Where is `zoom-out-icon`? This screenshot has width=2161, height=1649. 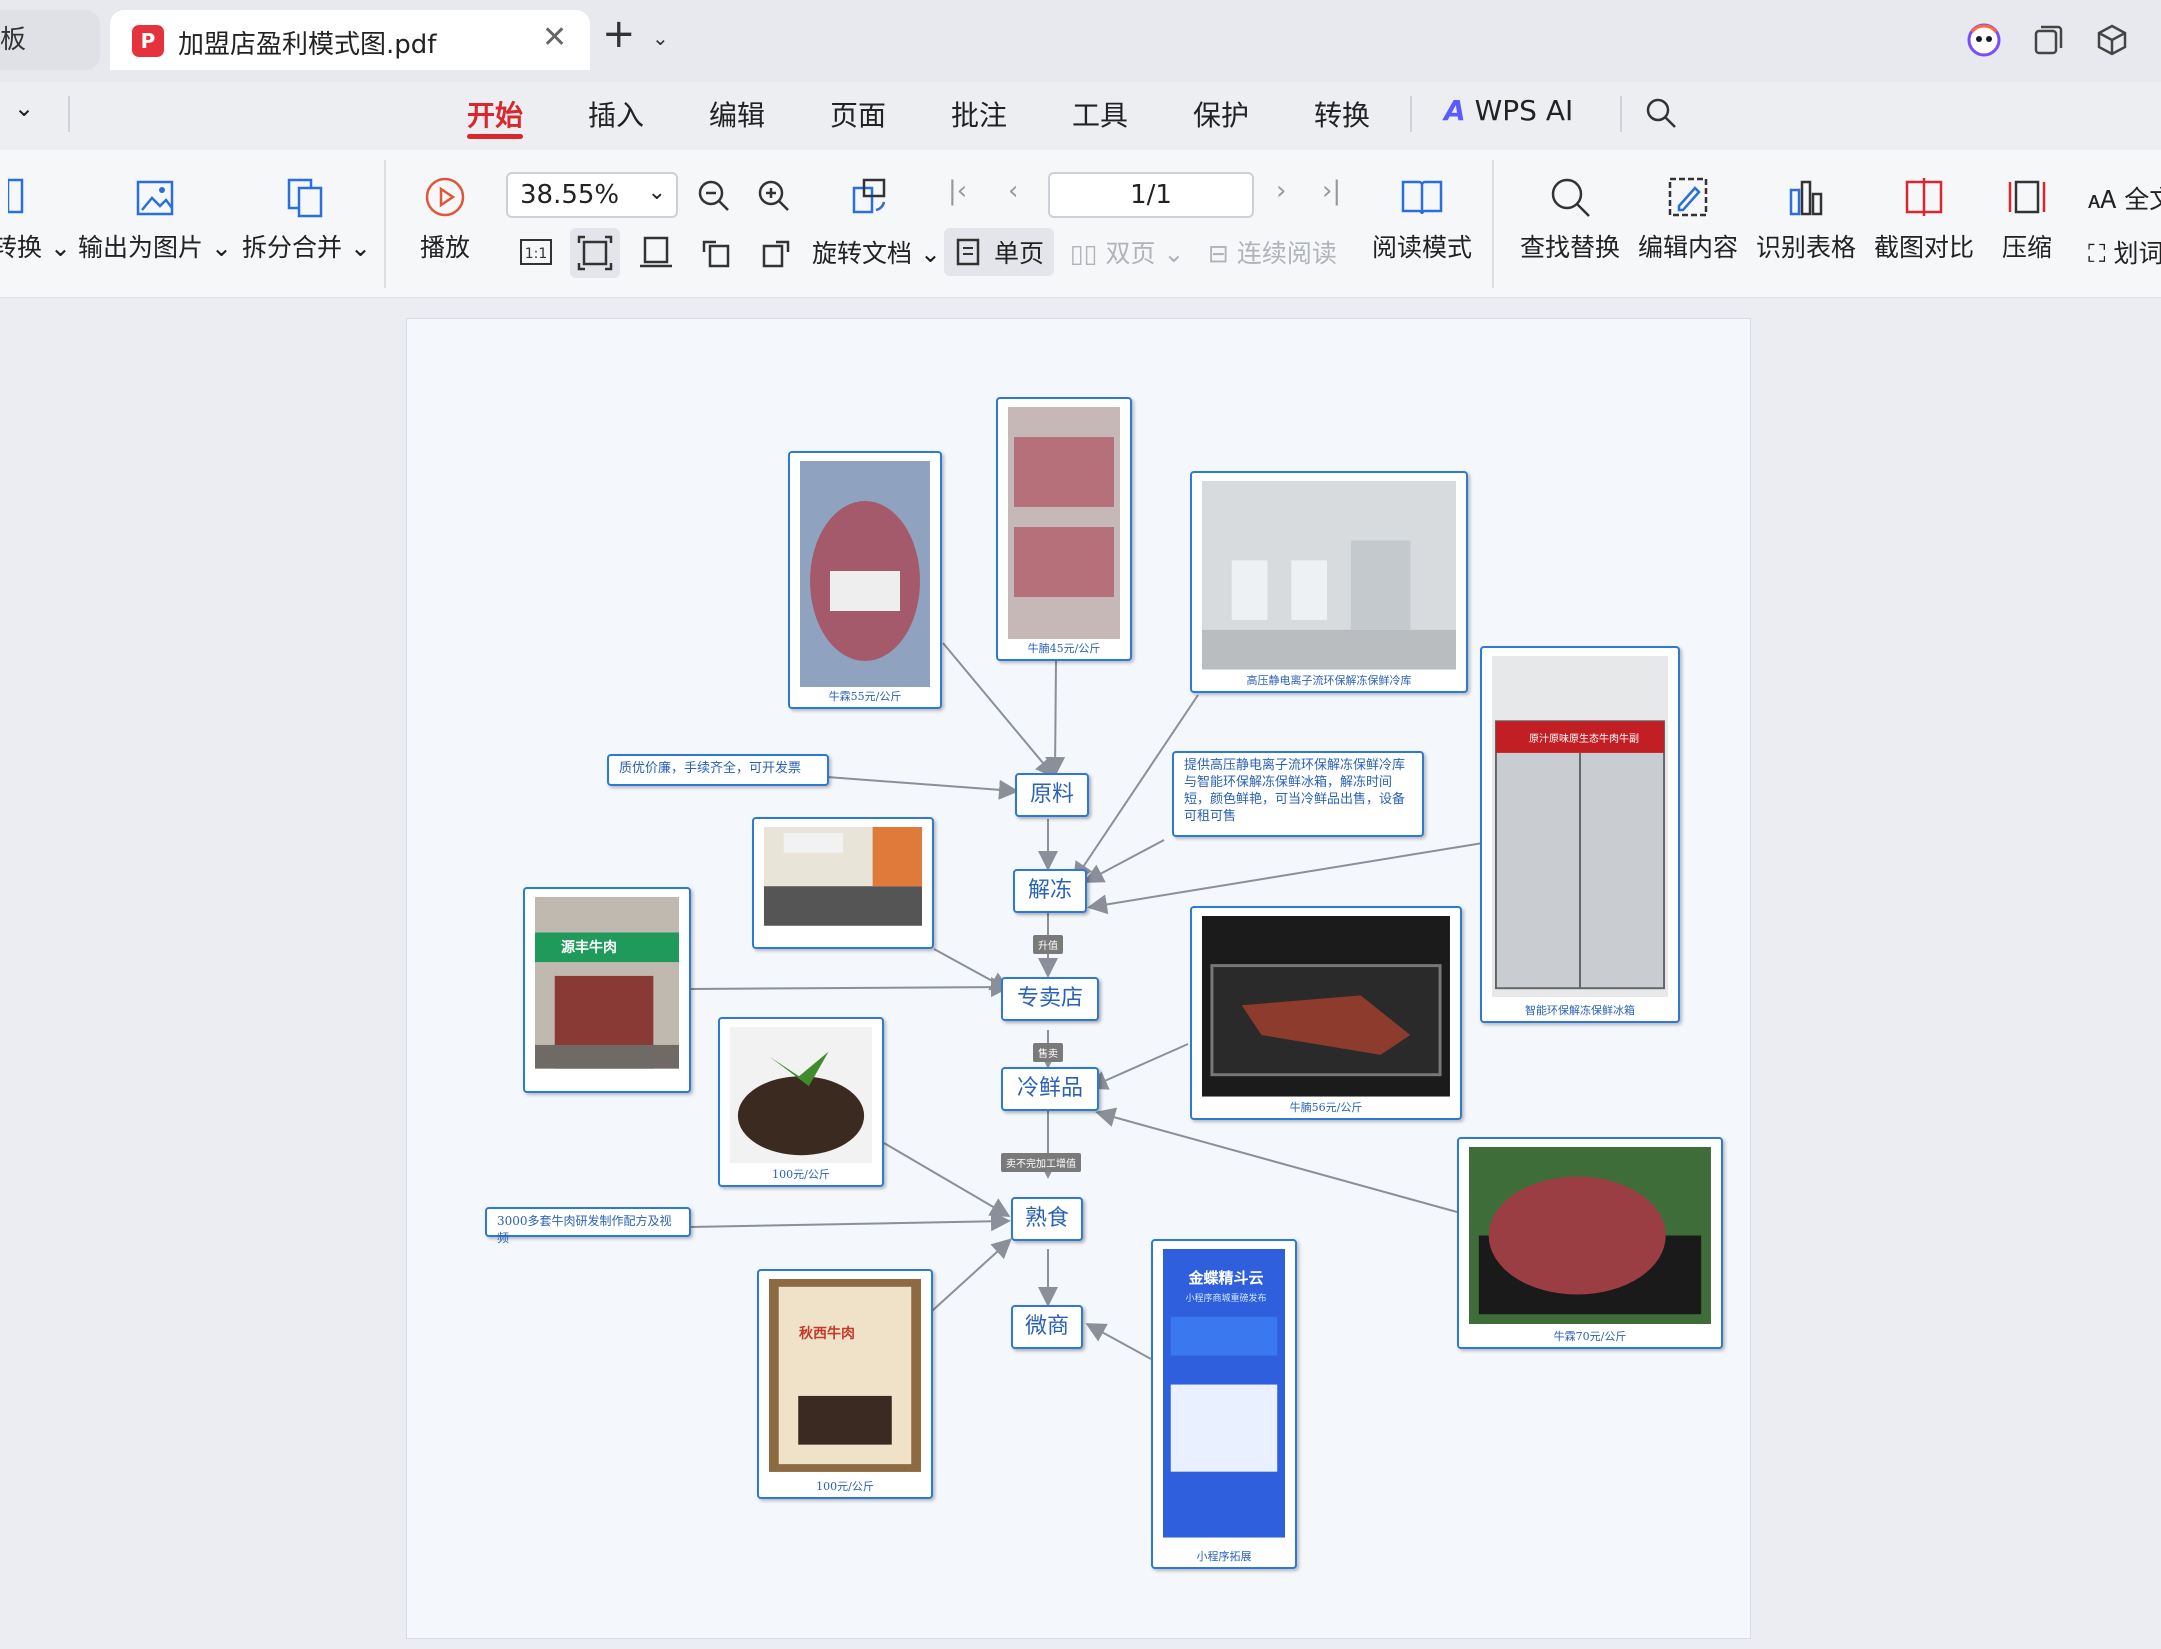 zoom-out-icon is located at coordinates (714, 196).